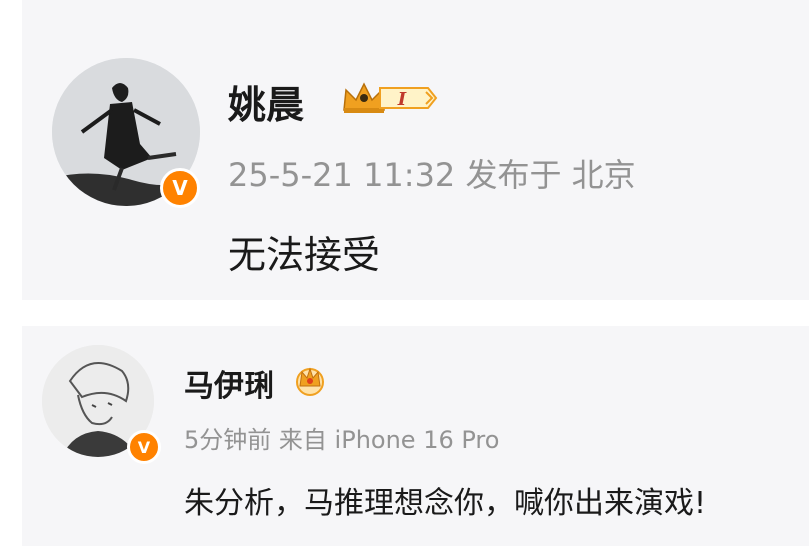 The height and width of the screenshot is (546, 809). Describe the element at coordinates (390, 98) in the screenshot. I see `vip-crown-level-icon: I` at that location.